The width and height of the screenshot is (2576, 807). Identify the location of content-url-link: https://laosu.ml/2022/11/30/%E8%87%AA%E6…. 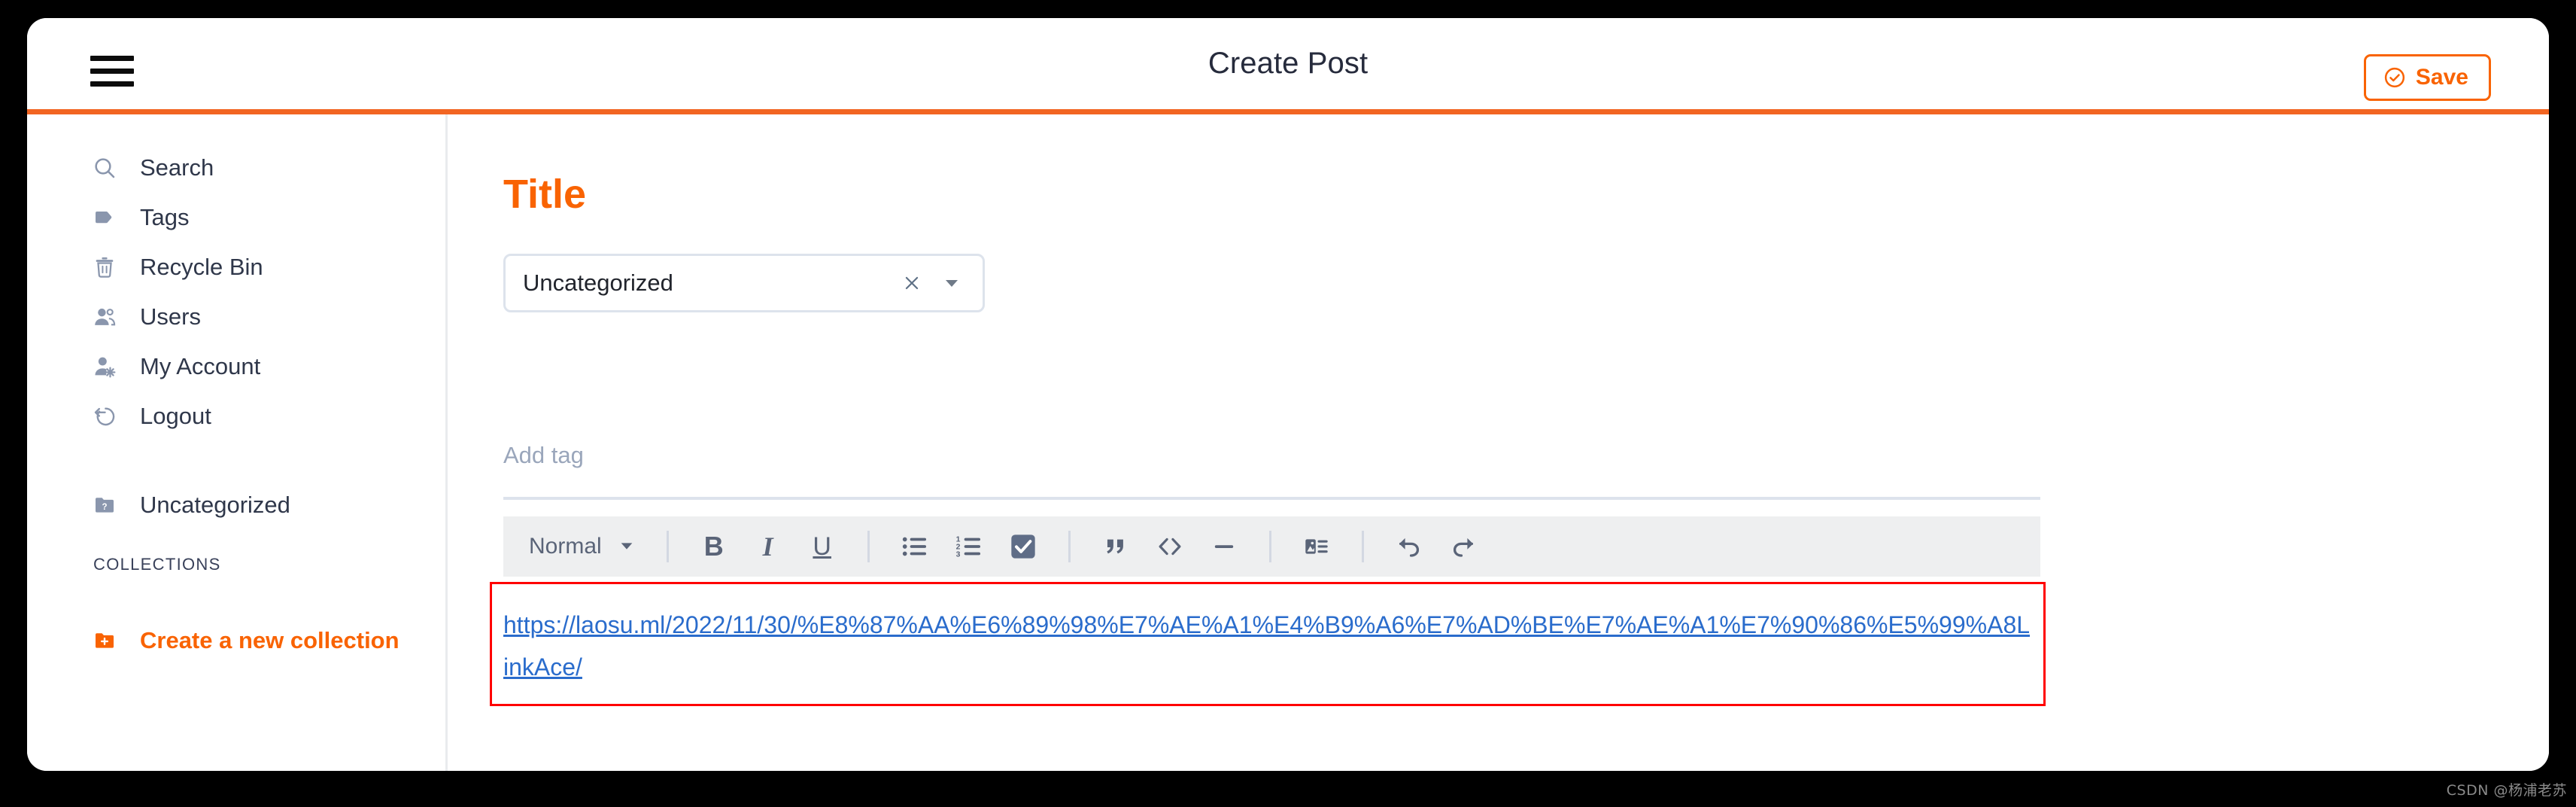
(1267, 646).